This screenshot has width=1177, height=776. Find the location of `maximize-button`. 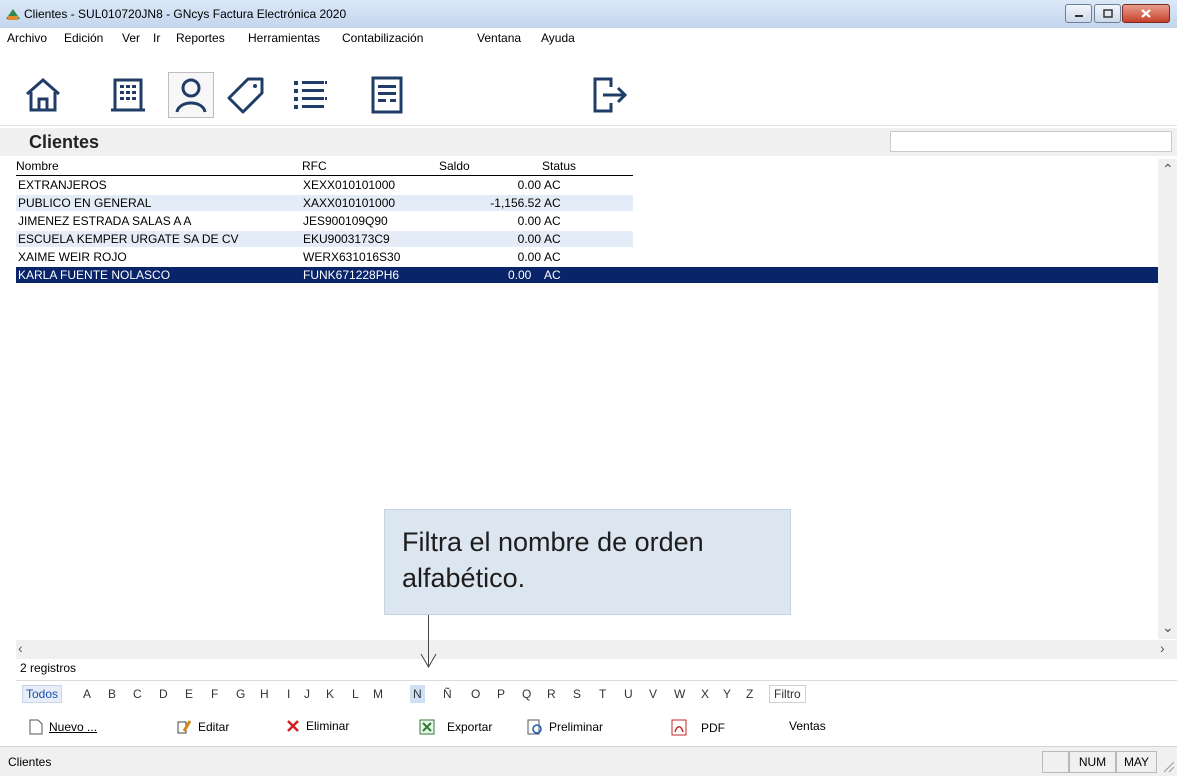

maximize-button is located at coordinates (1107, 13).